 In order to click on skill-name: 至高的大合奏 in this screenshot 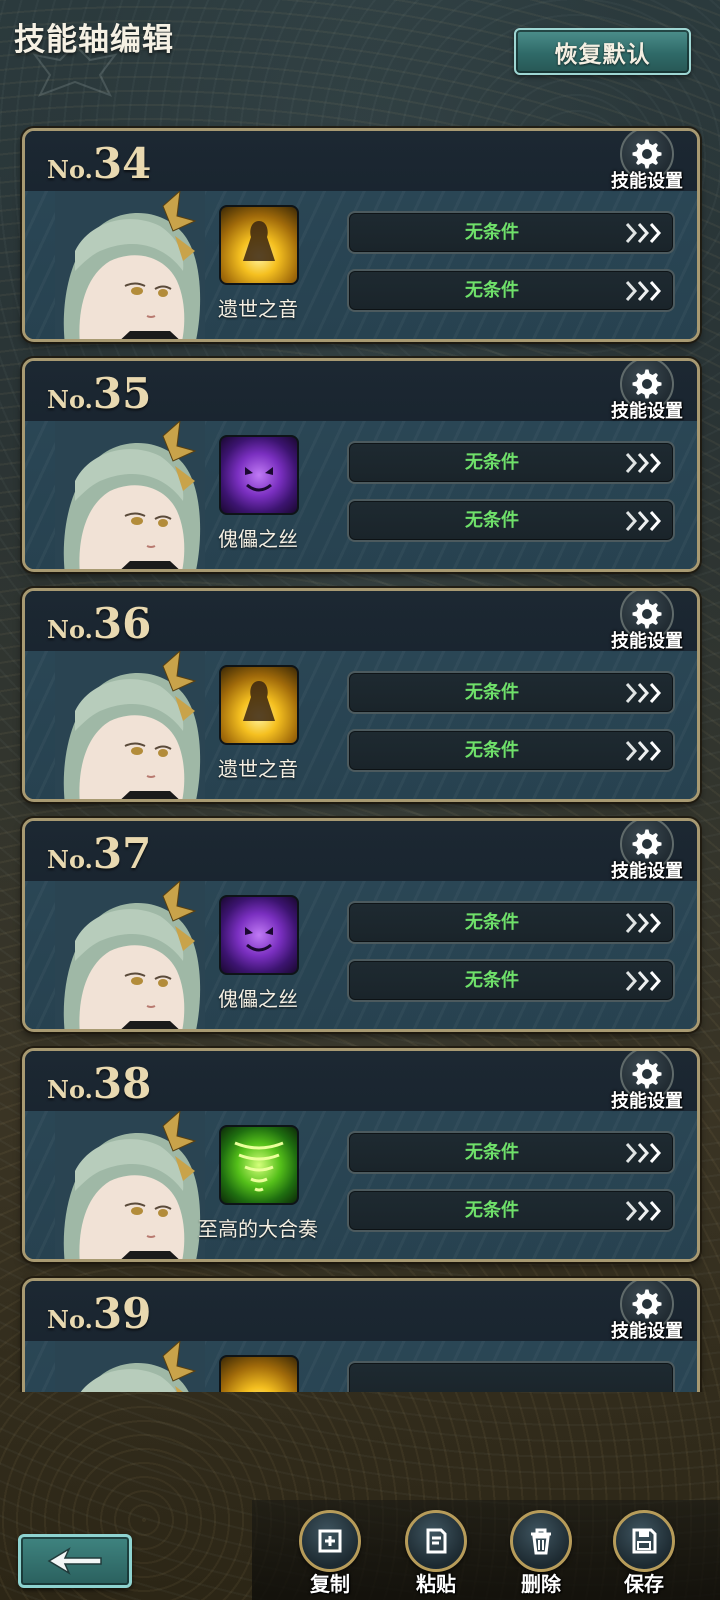, I will do `click(258, 1229)`.